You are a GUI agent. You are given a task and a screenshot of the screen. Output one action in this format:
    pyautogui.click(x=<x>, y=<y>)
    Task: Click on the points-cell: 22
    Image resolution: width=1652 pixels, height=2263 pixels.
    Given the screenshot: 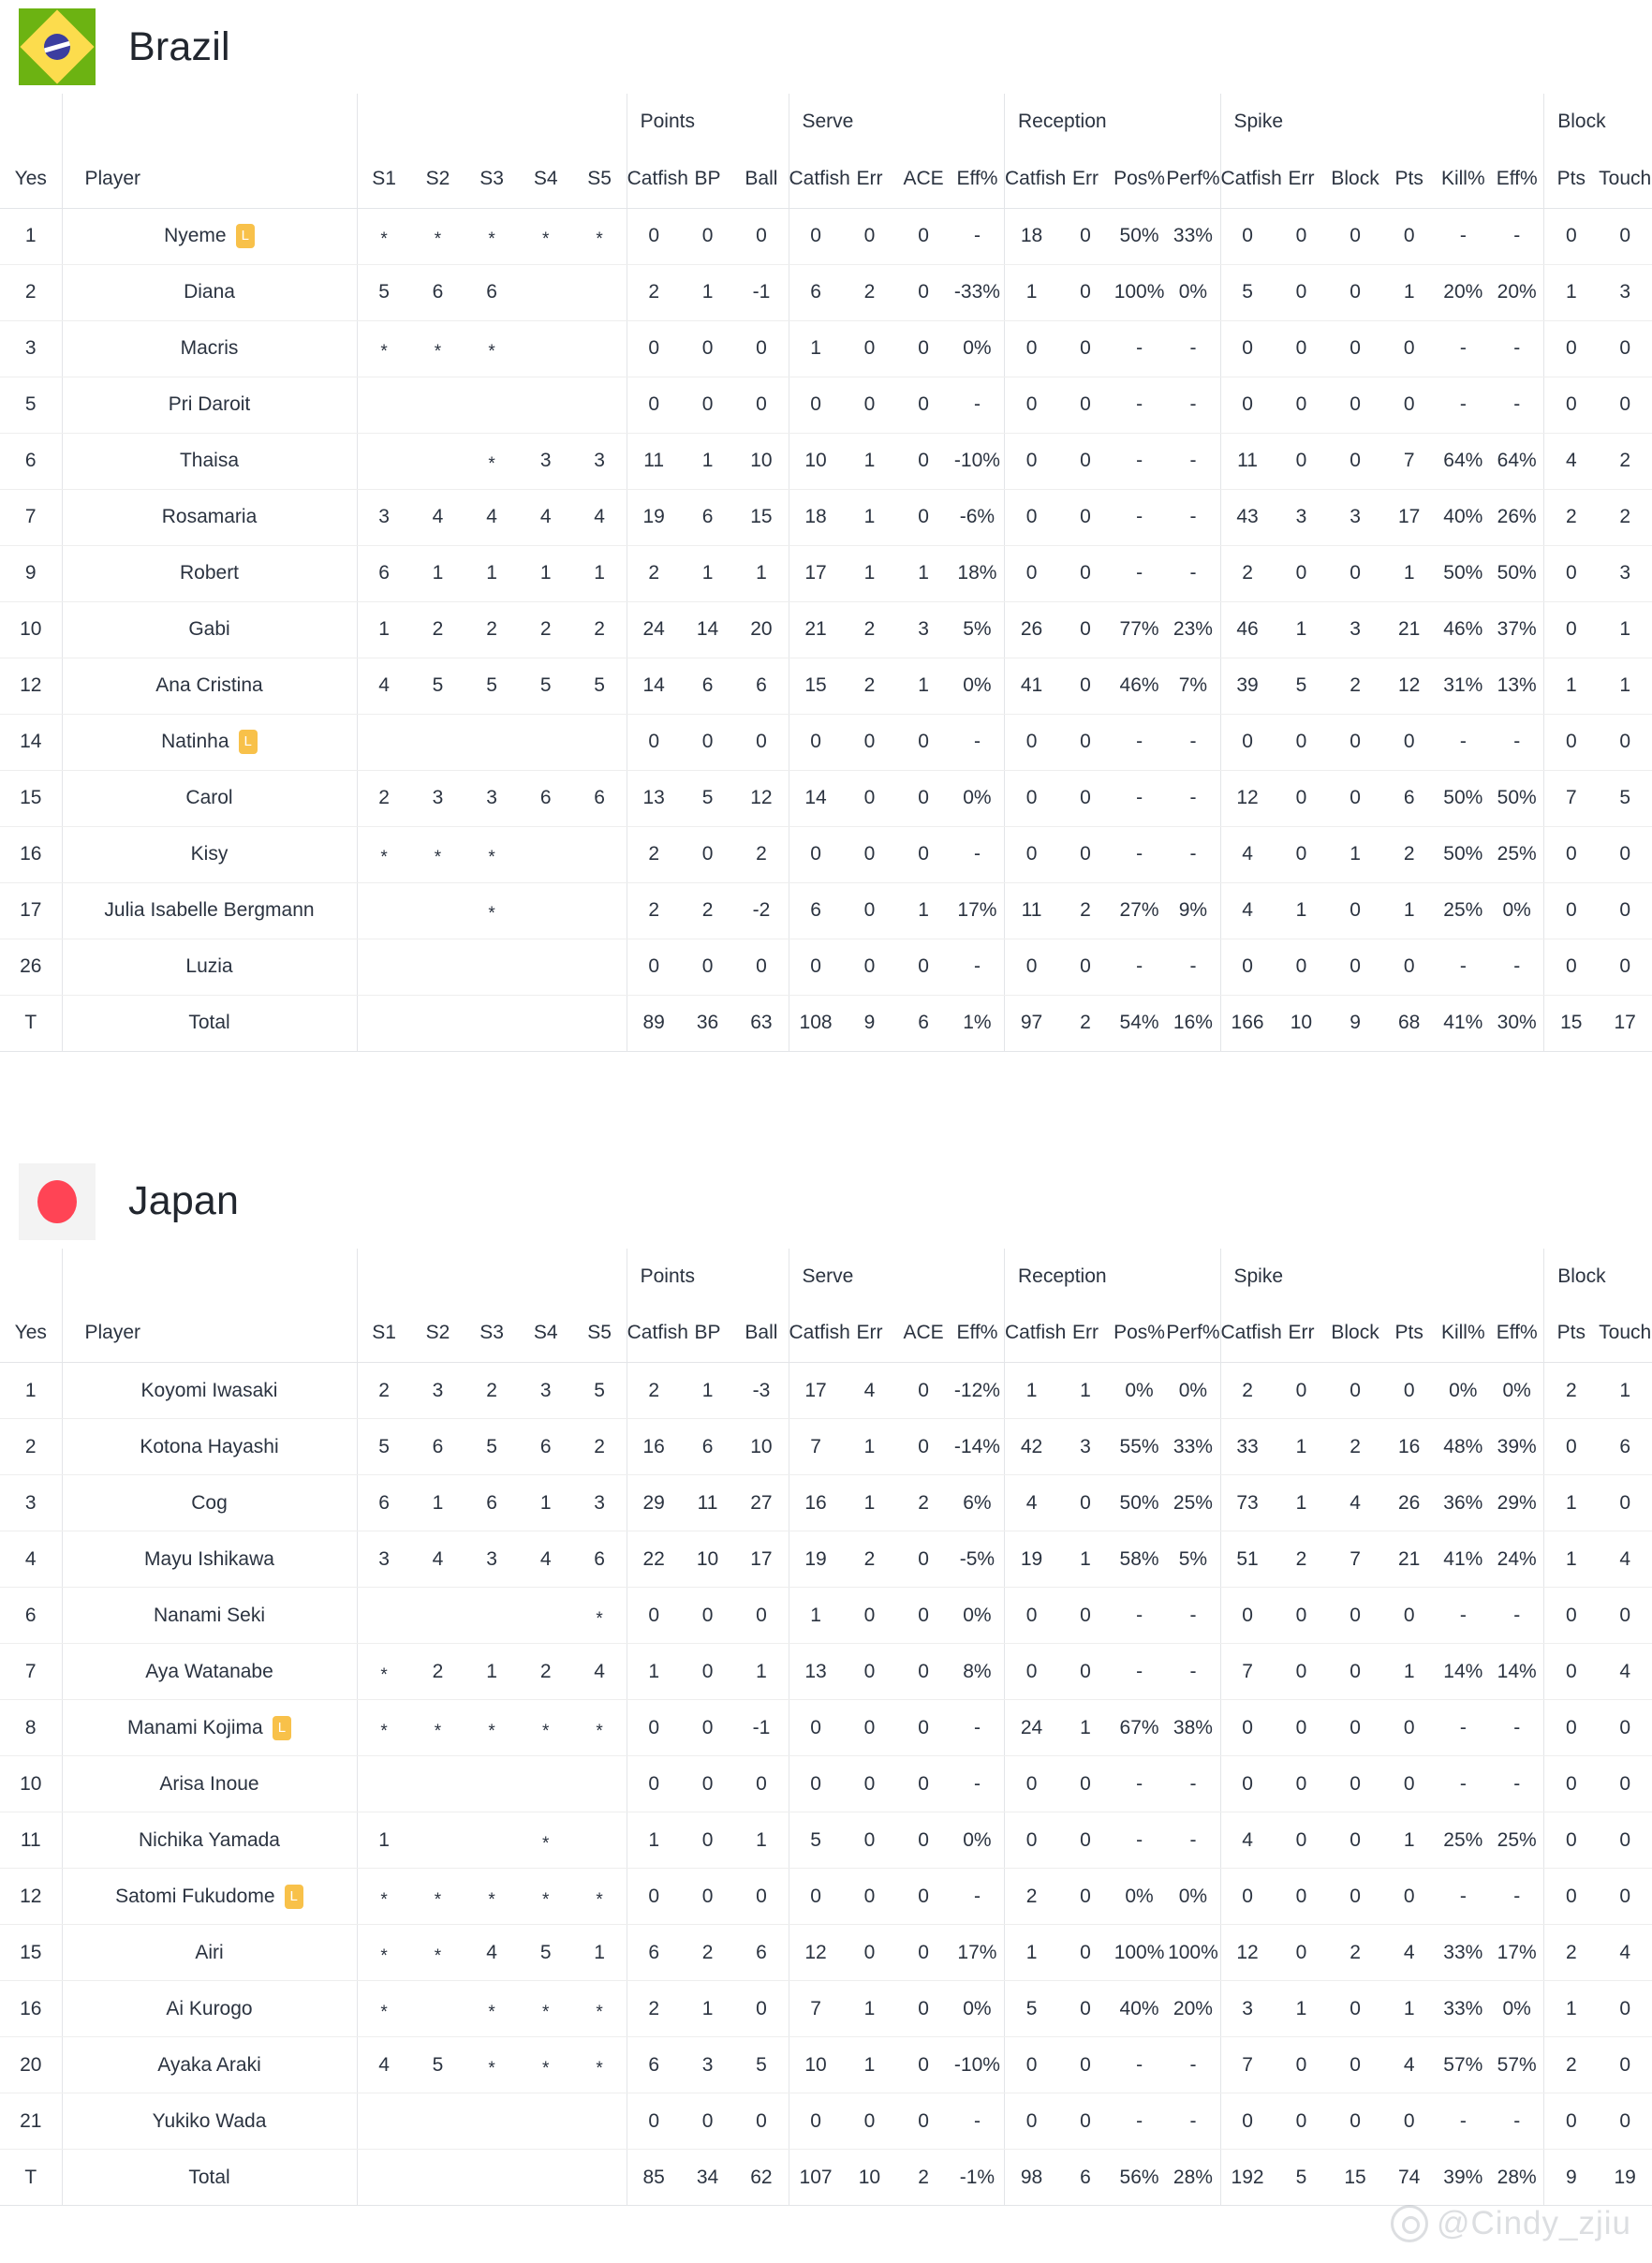 What is the action you would take?
    pyautogui.click(x=653, y=1560)
    